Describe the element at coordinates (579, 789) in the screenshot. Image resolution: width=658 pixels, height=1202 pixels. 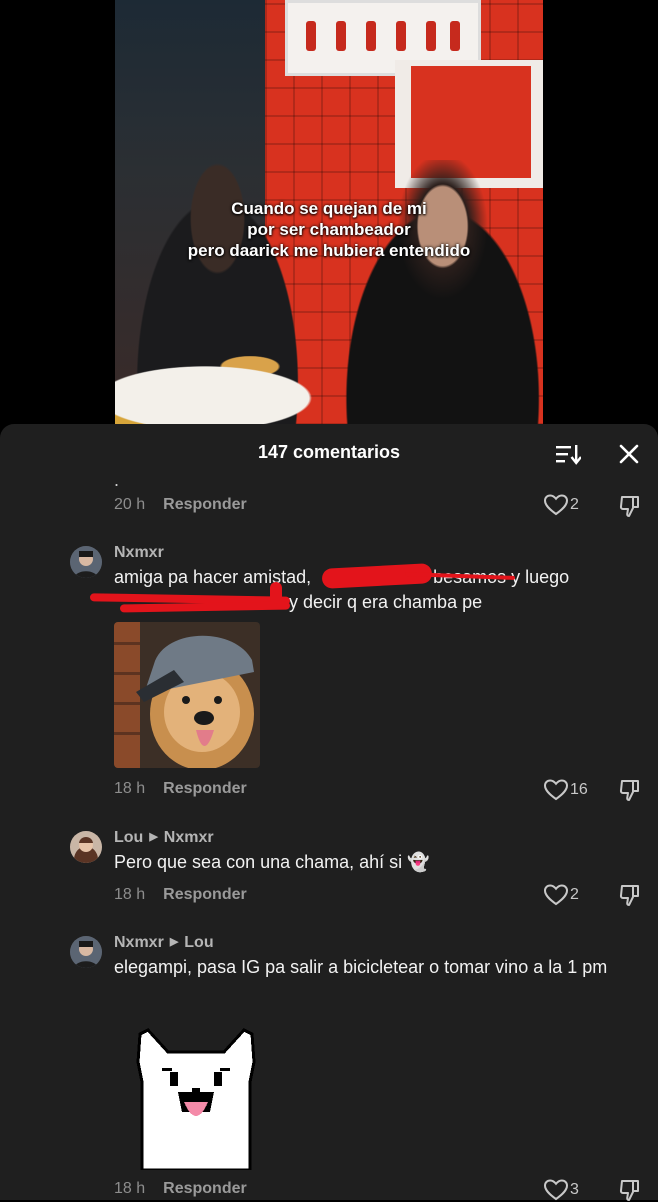
I see `like-count: 16` at that location.